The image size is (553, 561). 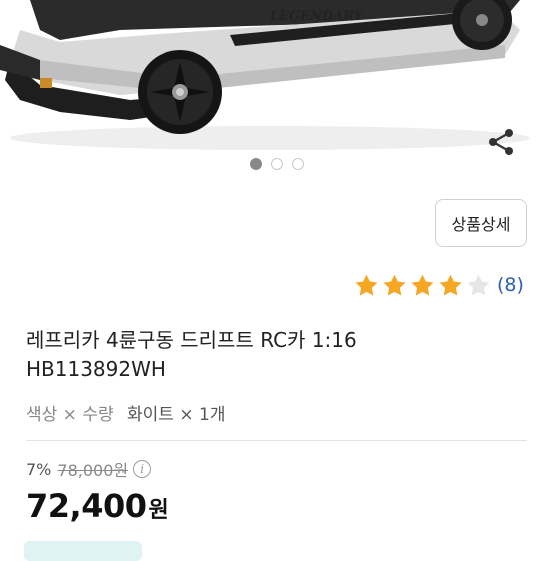 What do you see at coordinates (510, 285) in the screenshot?
I see `review-count: (8)` at bounding box center [510, 285].